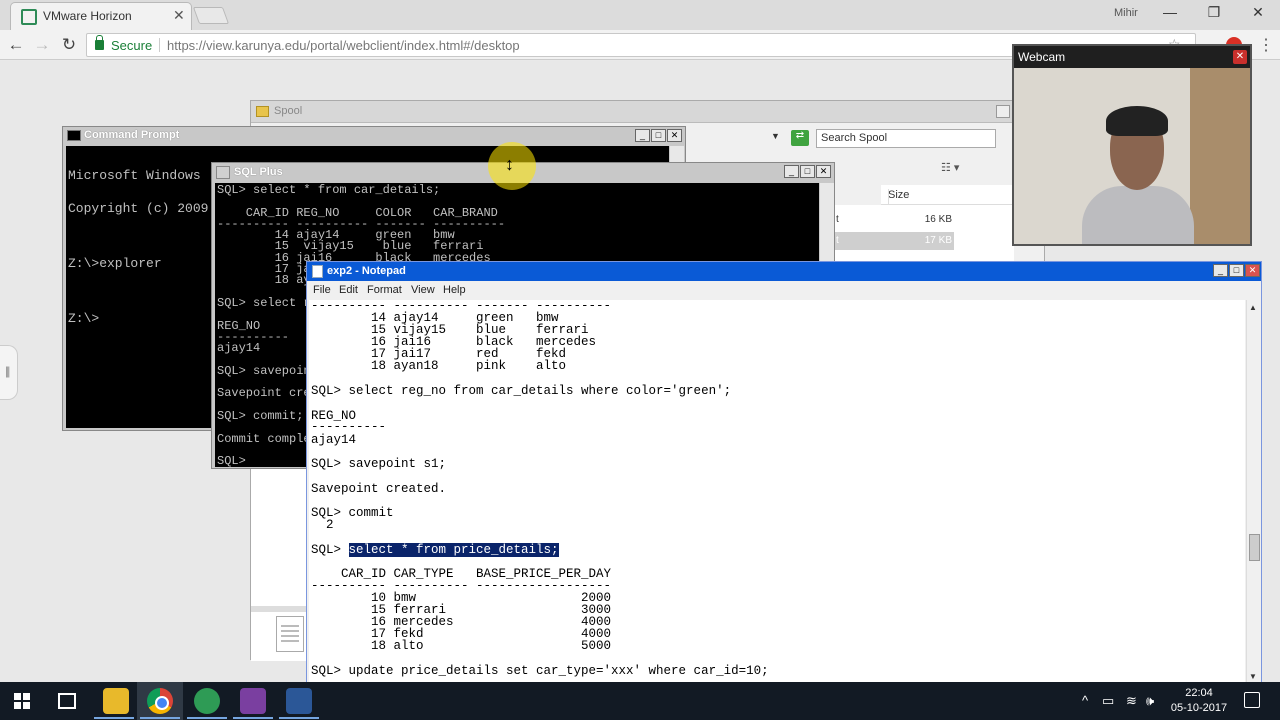 This screenshot has width=1280, height=720. Describe the element at coordinates (894, 241) in the screenshot. I see `list-item-selected: t 17 KB` at that location.